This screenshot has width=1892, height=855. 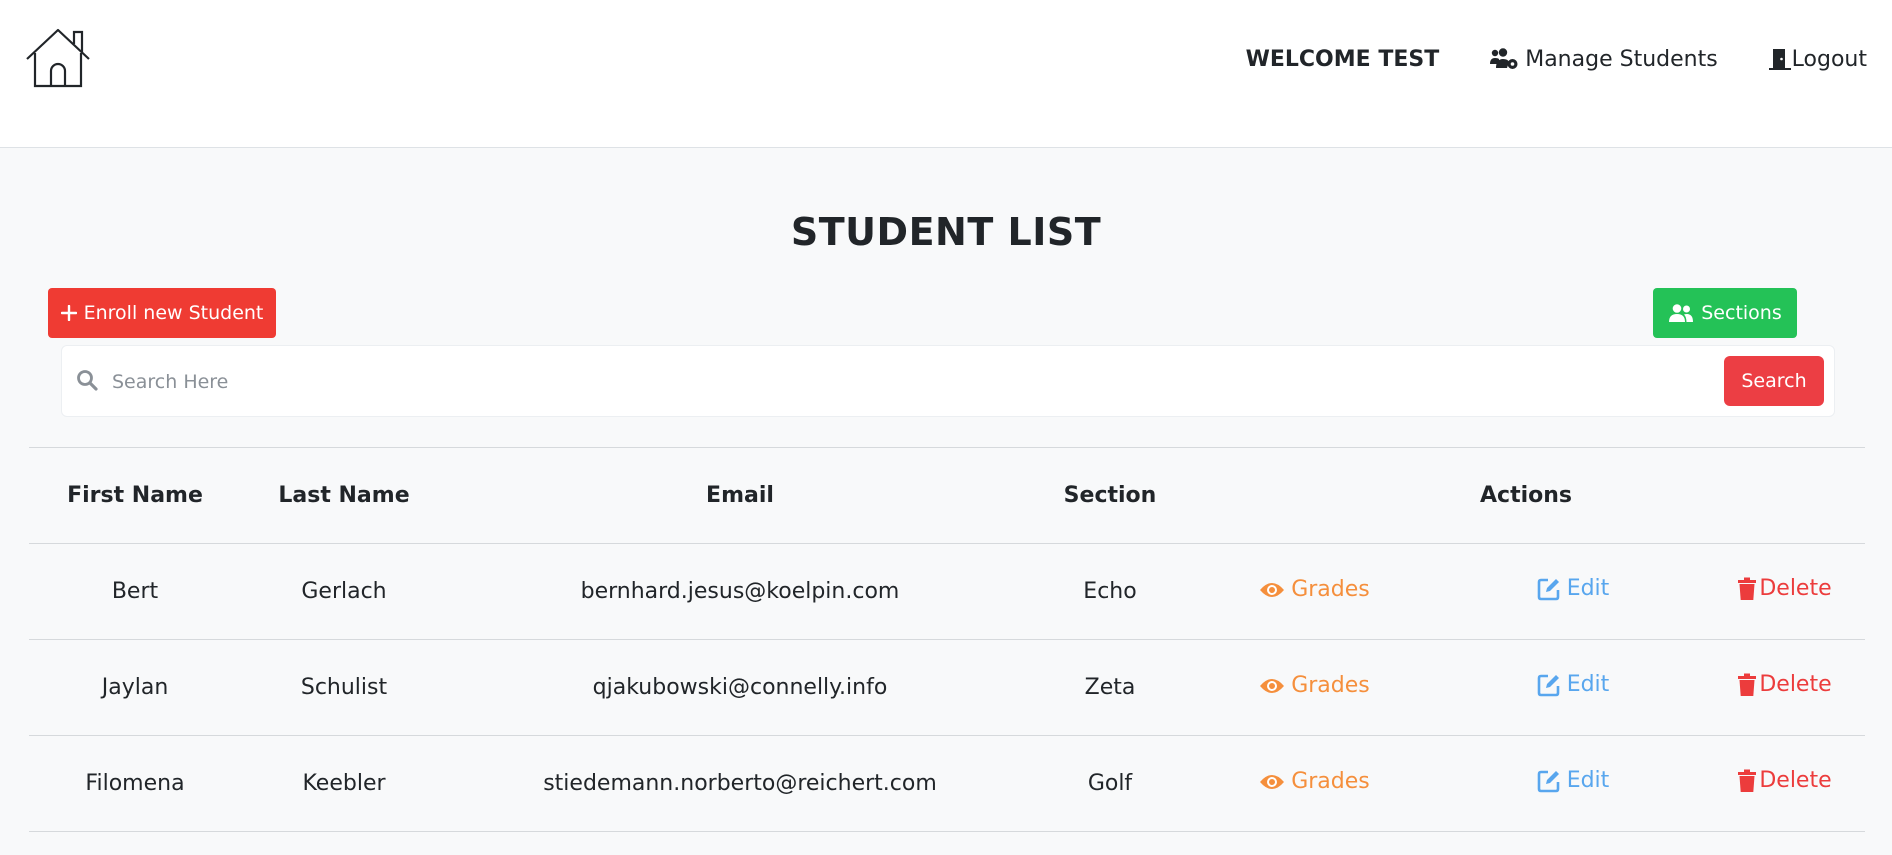 I want to click on cell-section: Golf, so click(x=1110, y=783).